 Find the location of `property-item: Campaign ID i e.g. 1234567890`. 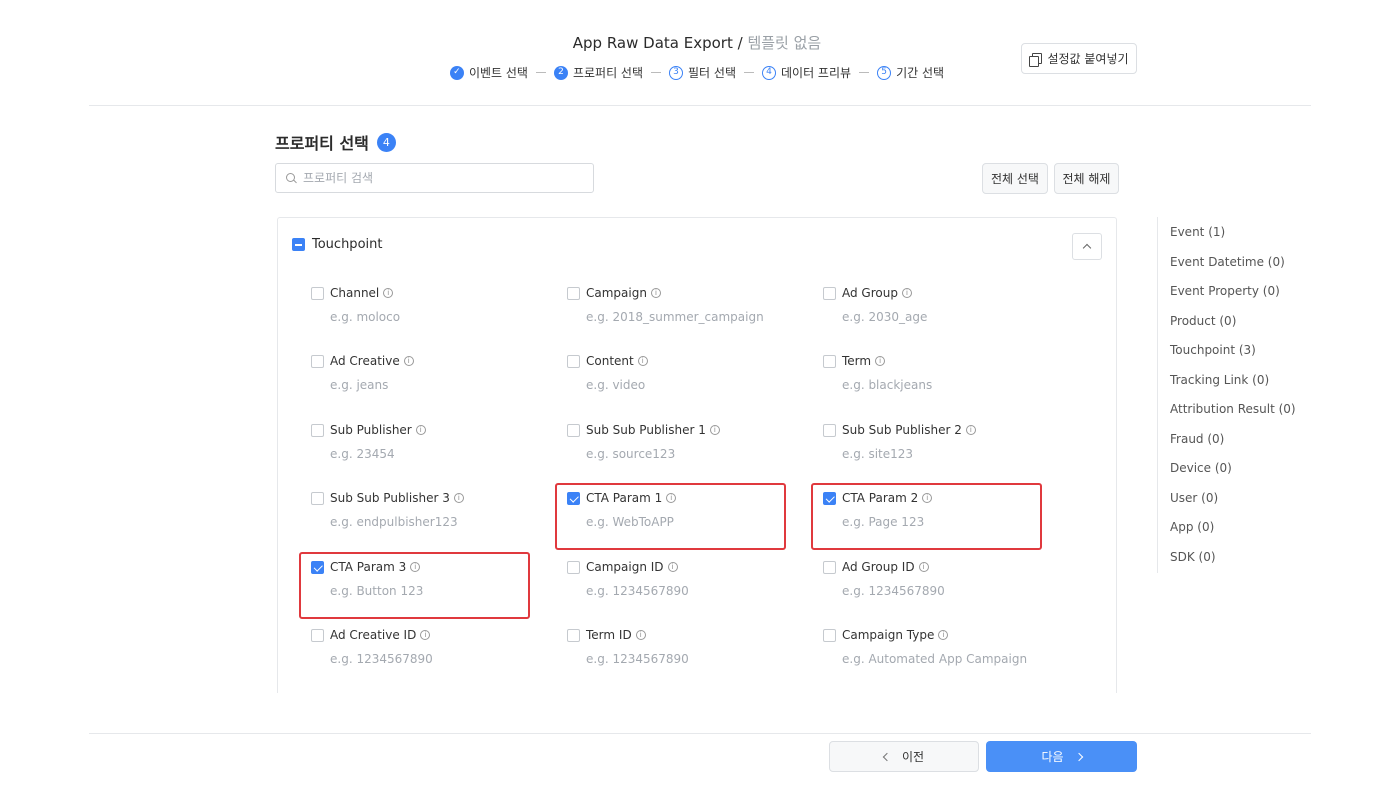

property-item: Campaign ID i e.g. 1234567890 is located at coordinates (677, 578).